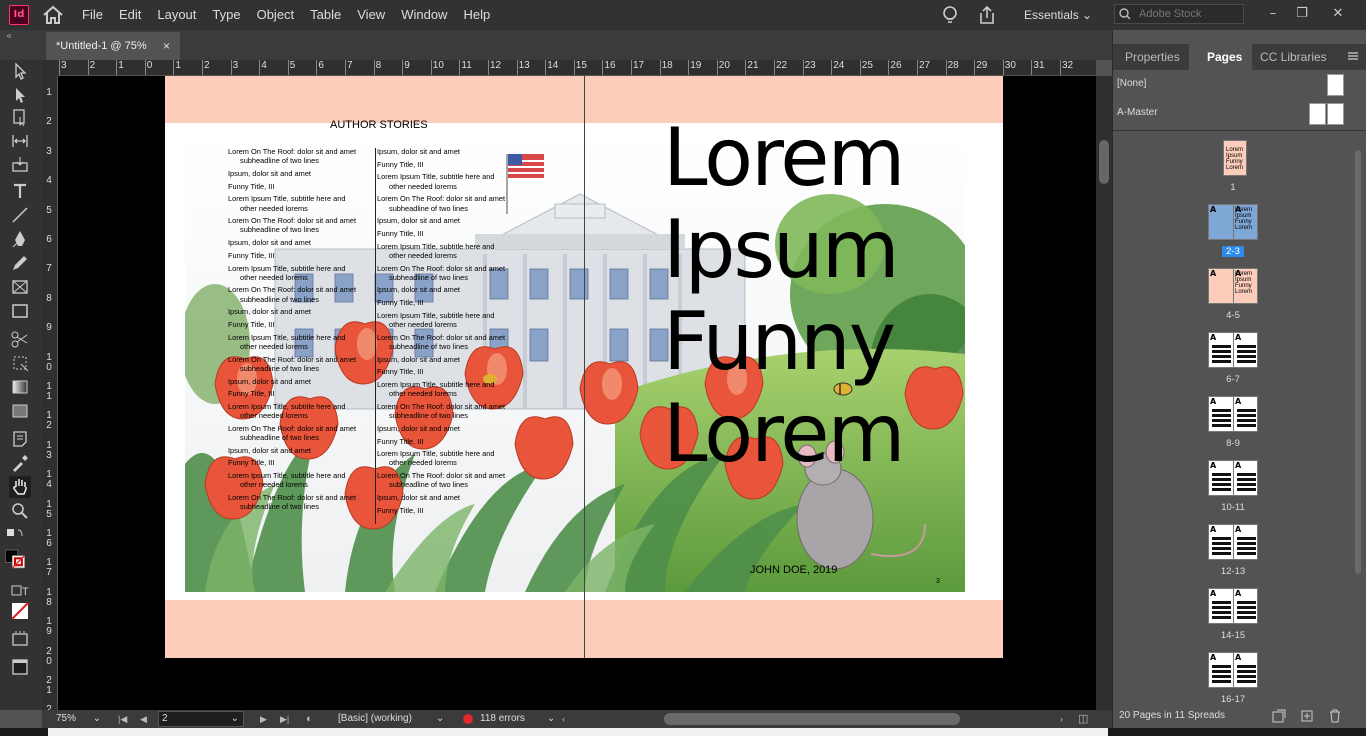  What do you see at coordinates (1335, 85) in the screenshot?
I see `master-none-thumbnail` at bounding box center [1335, 85].